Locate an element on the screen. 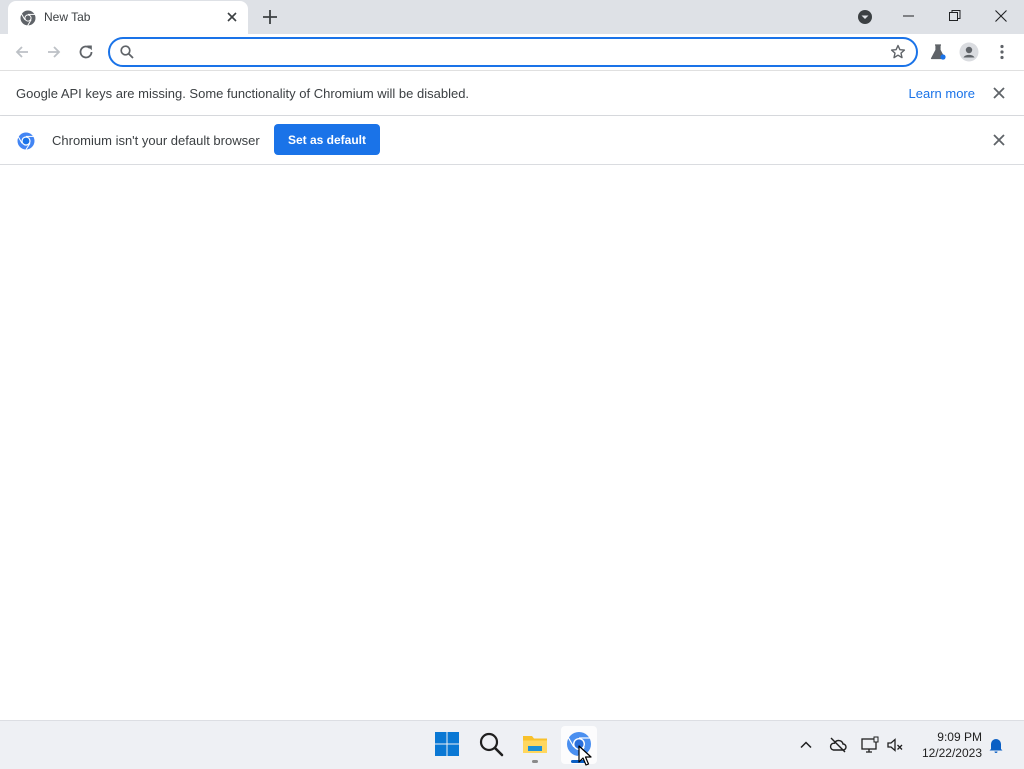 The image size is (1024, 769). set-as-default-button: Set as default is located at coordinates (327, 139).